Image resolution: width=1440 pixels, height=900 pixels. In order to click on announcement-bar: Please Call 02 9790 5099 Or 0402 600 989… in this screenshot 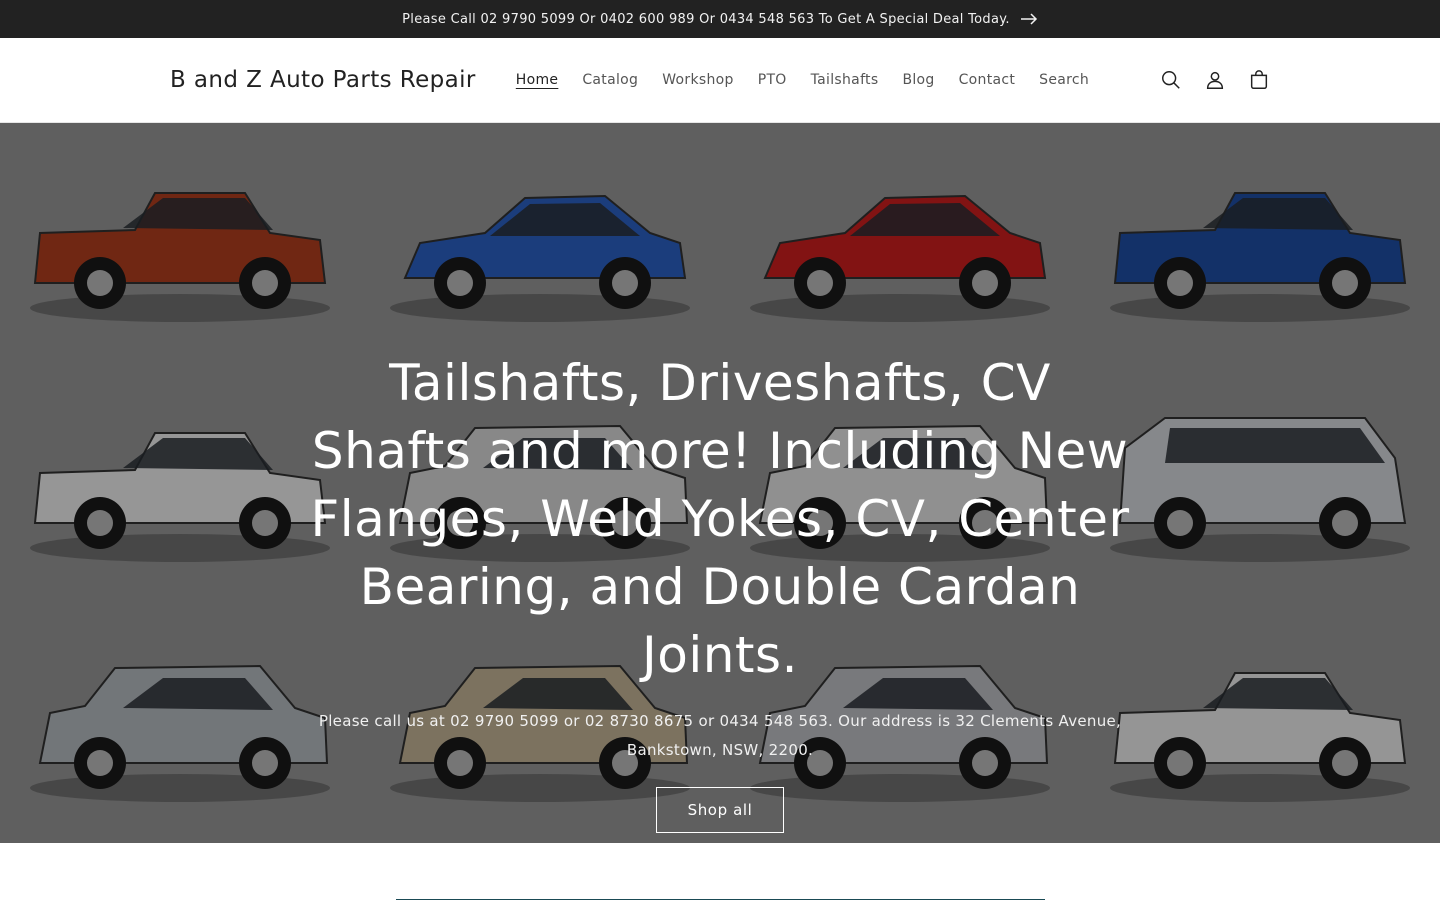, I will do `click(720, 19)`.